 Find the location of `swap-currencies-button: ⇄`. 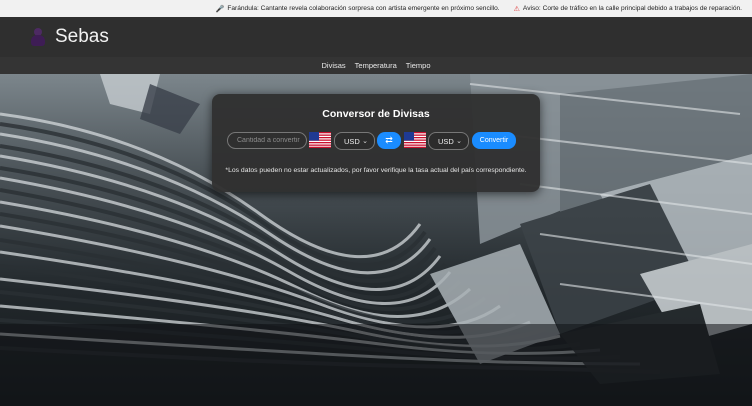

swap-currencies-button: ⇄ is located at coordinates (389, 140).